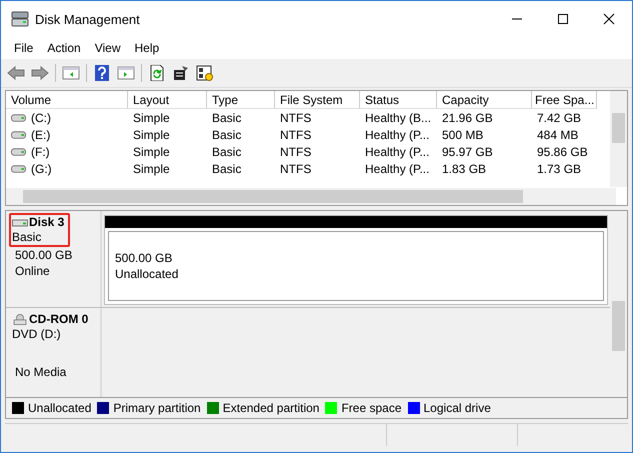 This screenshot has width=633, height=453. What do you see at coordinates (40, 151) in the screenshot?
I see `table-cell: (F:)` at bounding box center [40, 151].